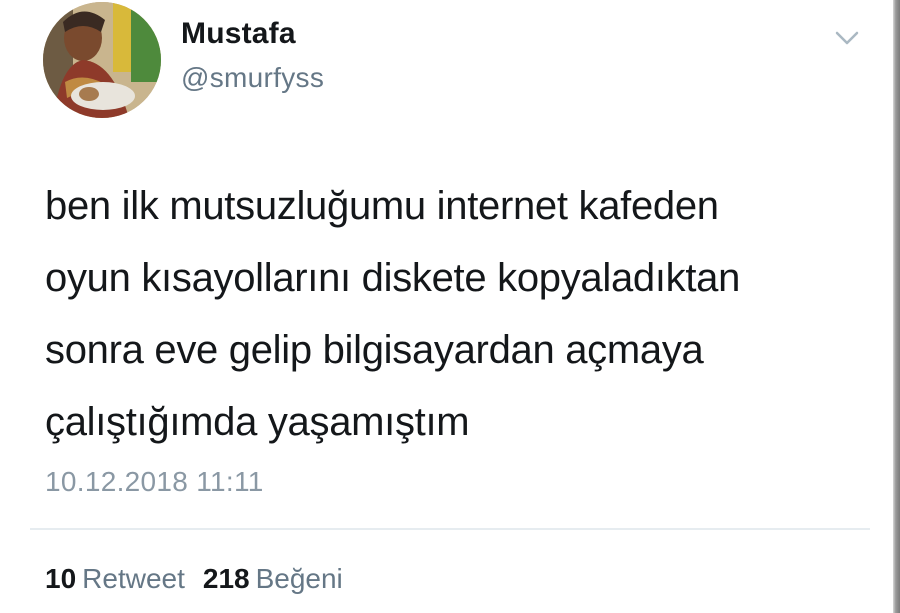  What do you see at coordinates (194, 579) in the screenshot?
I see `tweet-stats: 10 Retweet 218 Beğeni` at bounding box center [194, 579].